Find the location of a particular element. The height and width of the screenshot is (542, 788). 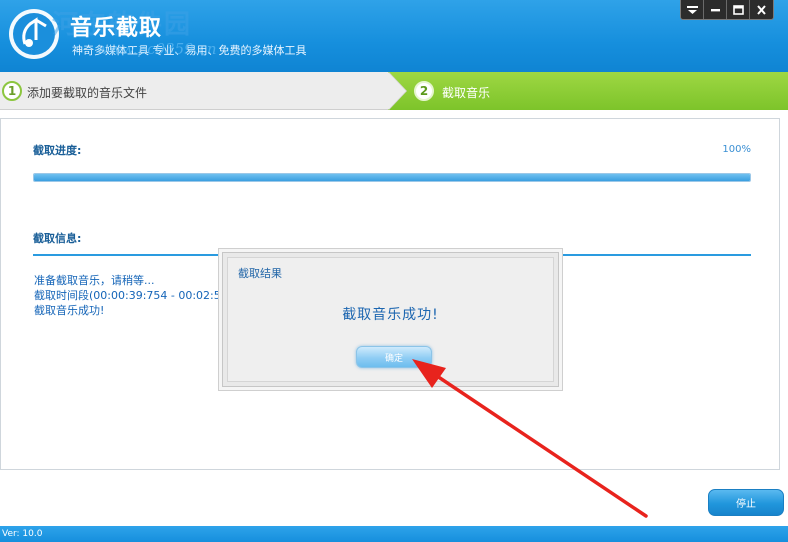

watermark-url: www.pc0359.cn is located at coordinates (156, 49).